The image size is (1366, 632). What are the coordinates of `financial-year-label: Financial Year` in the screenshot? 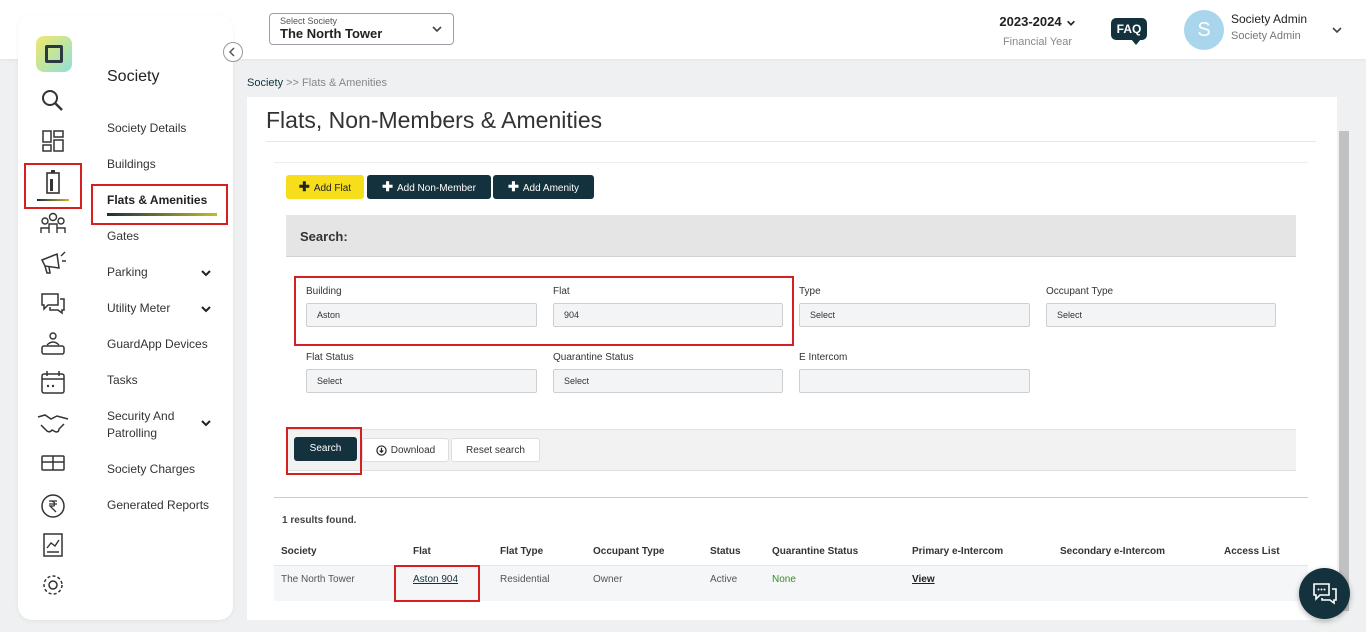 It's located at (1037, 42).